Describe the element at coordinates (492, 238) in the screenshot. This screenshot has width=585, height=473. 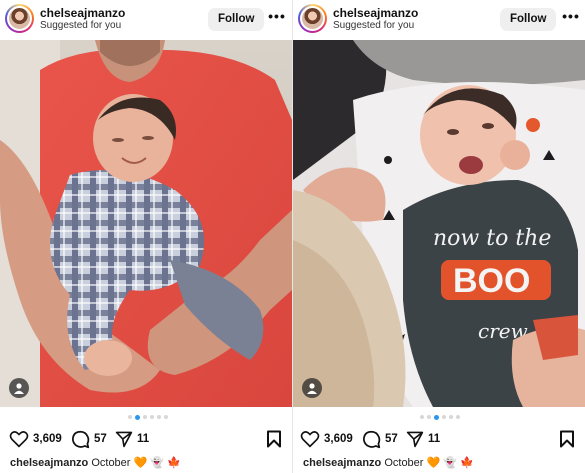
I see `shirt-top-text: now to the` at that location.